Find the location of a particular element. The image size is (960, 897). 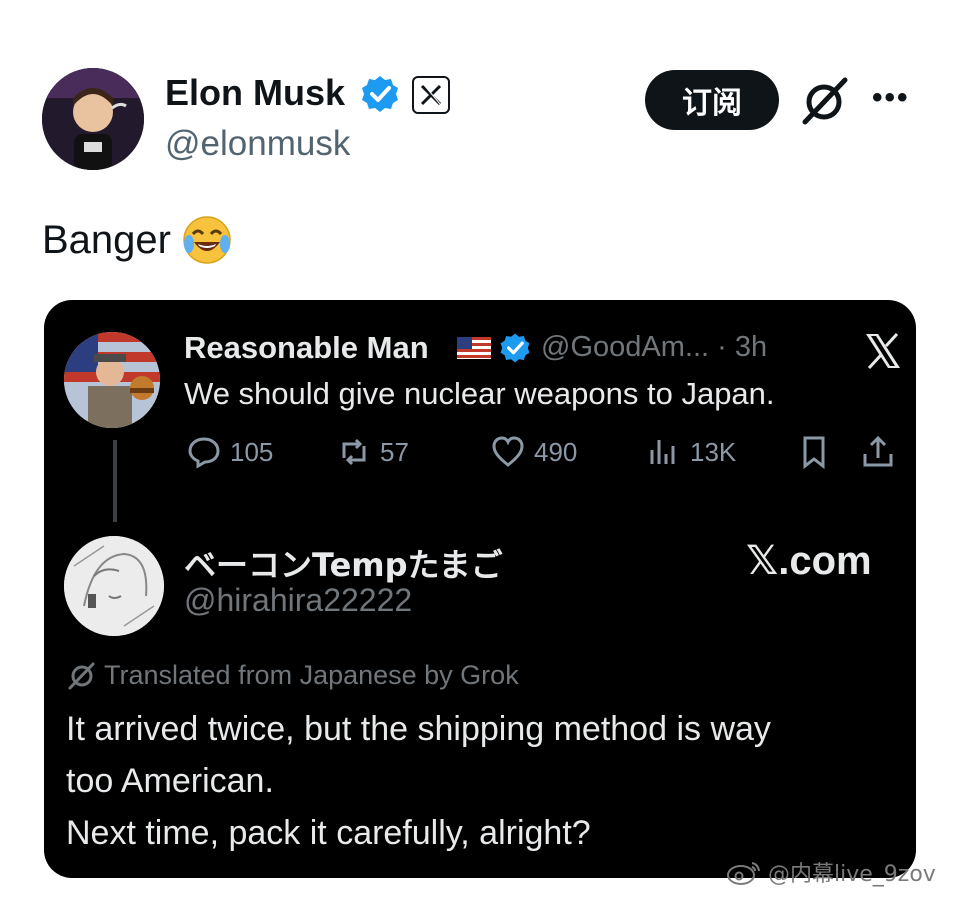

post-text-row: Banger is located at coordinates (137, 240).